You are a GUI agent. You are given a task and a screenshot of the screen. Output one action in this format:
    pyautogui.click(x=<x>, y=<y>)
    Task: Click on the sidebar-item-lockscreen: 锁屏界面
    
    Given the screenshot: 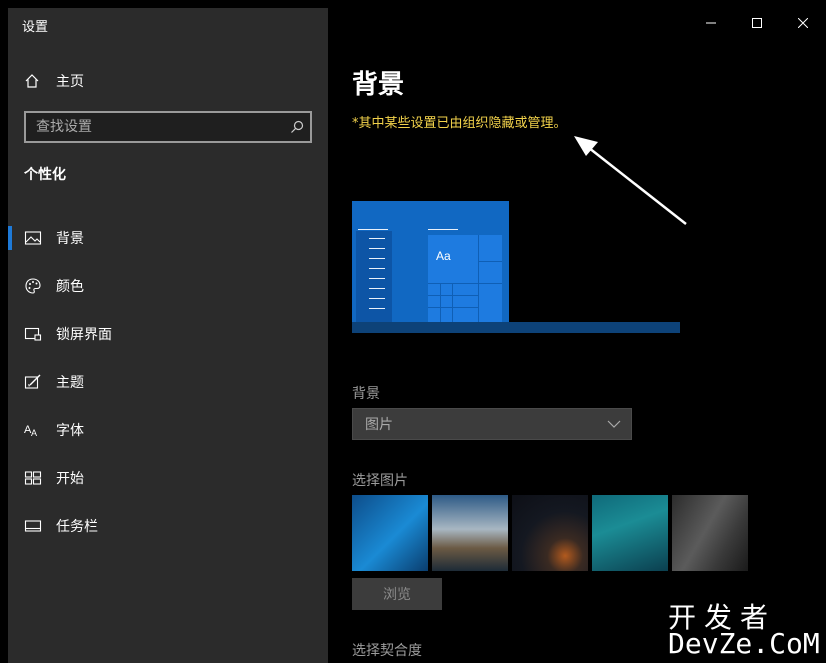 What is the action you would take?
    pyautogui.click(x=168, y=334)
    